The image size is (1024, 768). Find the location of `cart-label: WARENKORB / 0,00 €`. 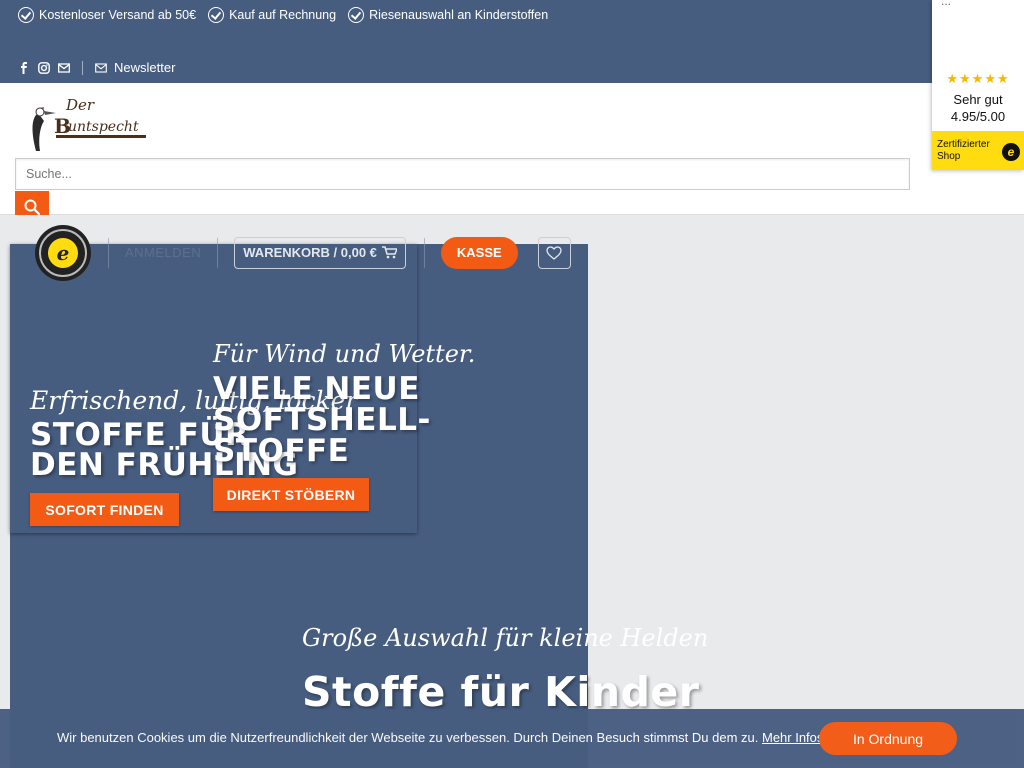

cart-label: WARENKORB / 0,00 € is located at coordinates (310, 252).